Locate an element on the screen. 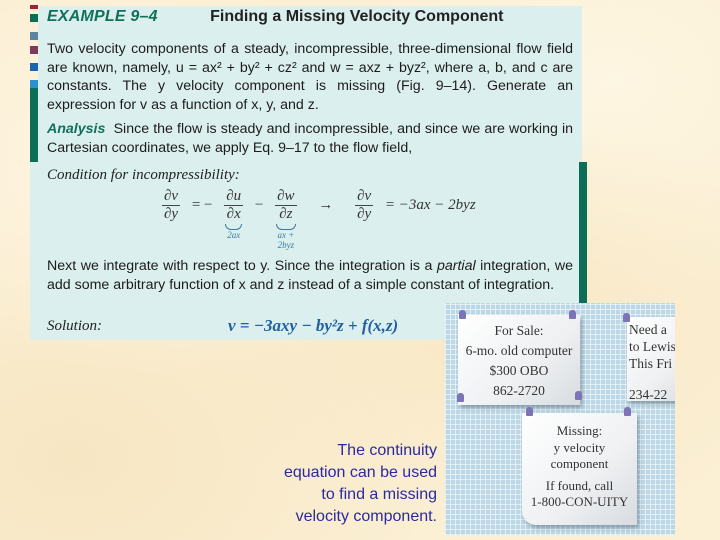  du-dx-fraction: ∂u ∂x 2ax is located at coordinates (234, 214).